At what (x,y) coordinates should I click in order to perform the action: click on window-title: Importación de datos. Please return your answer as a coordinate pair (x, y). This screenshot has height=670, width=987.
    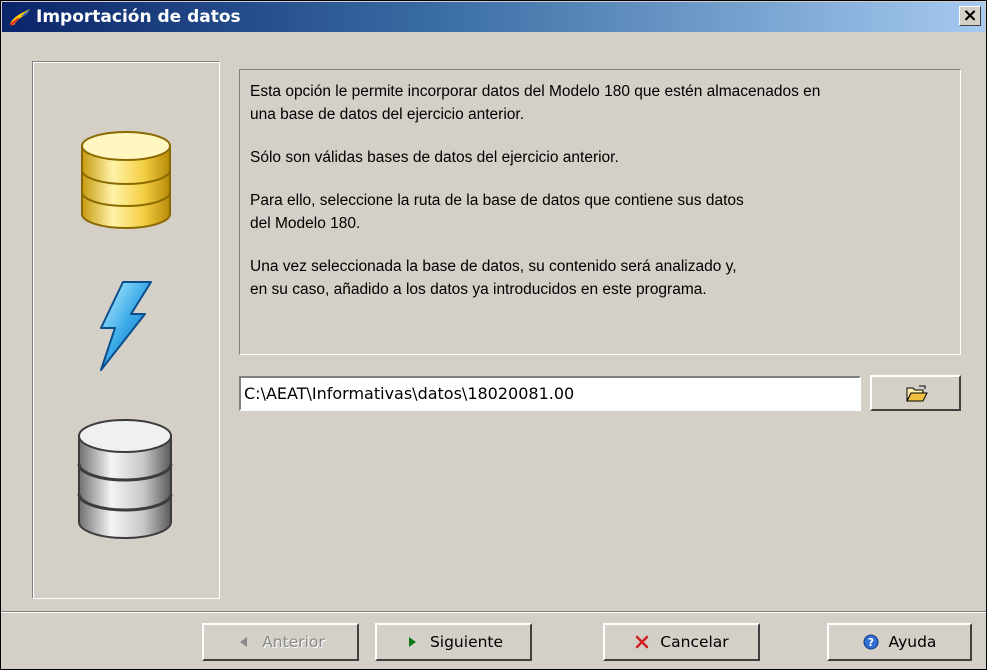
    Looking at the image, I should click on (138, 17).